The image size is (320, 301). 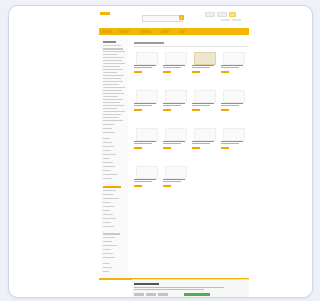 What do you see at coordinates (197, 294) in the screenshot?
I see `cookie-accept-button` at bounding box center [197, 294].